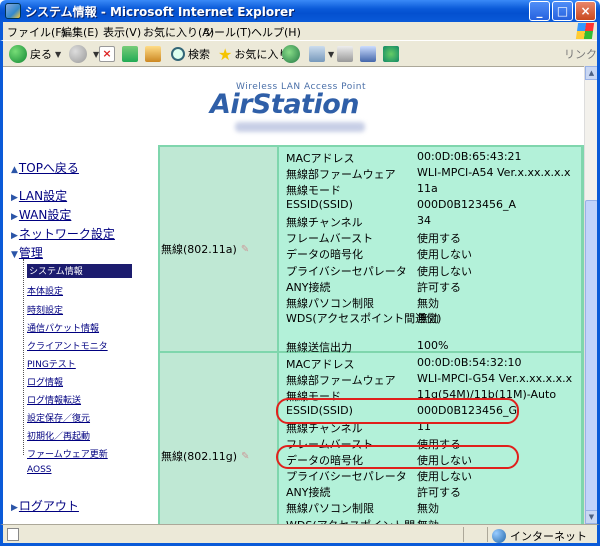 This screenshot has height=546, width=600. I want to click on search-button: 検索, so click(190, 54).